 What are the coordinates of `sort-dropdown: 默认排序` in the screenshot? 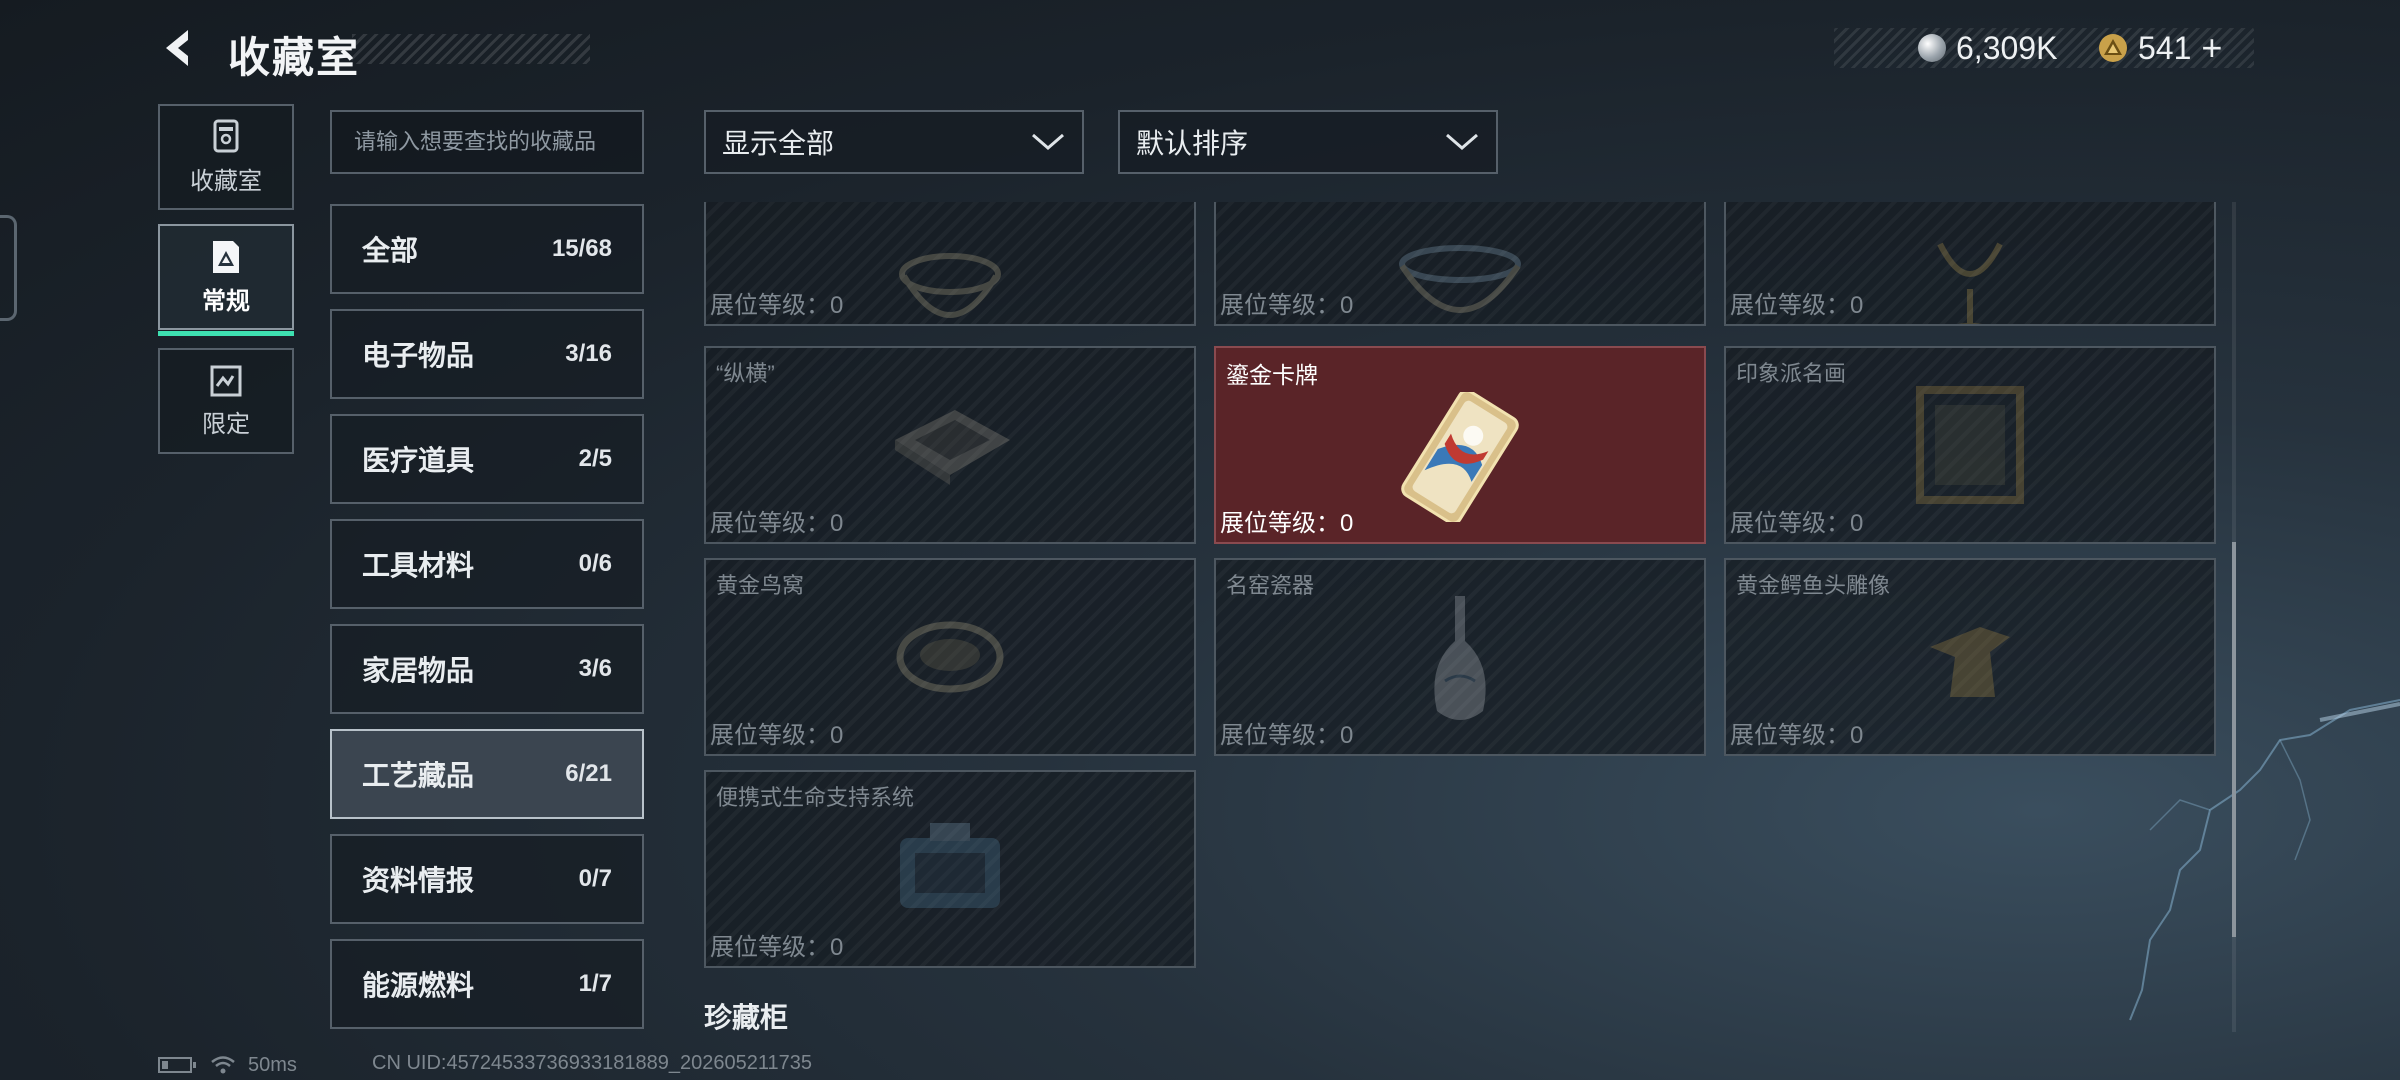 It's located at (1308, 142).